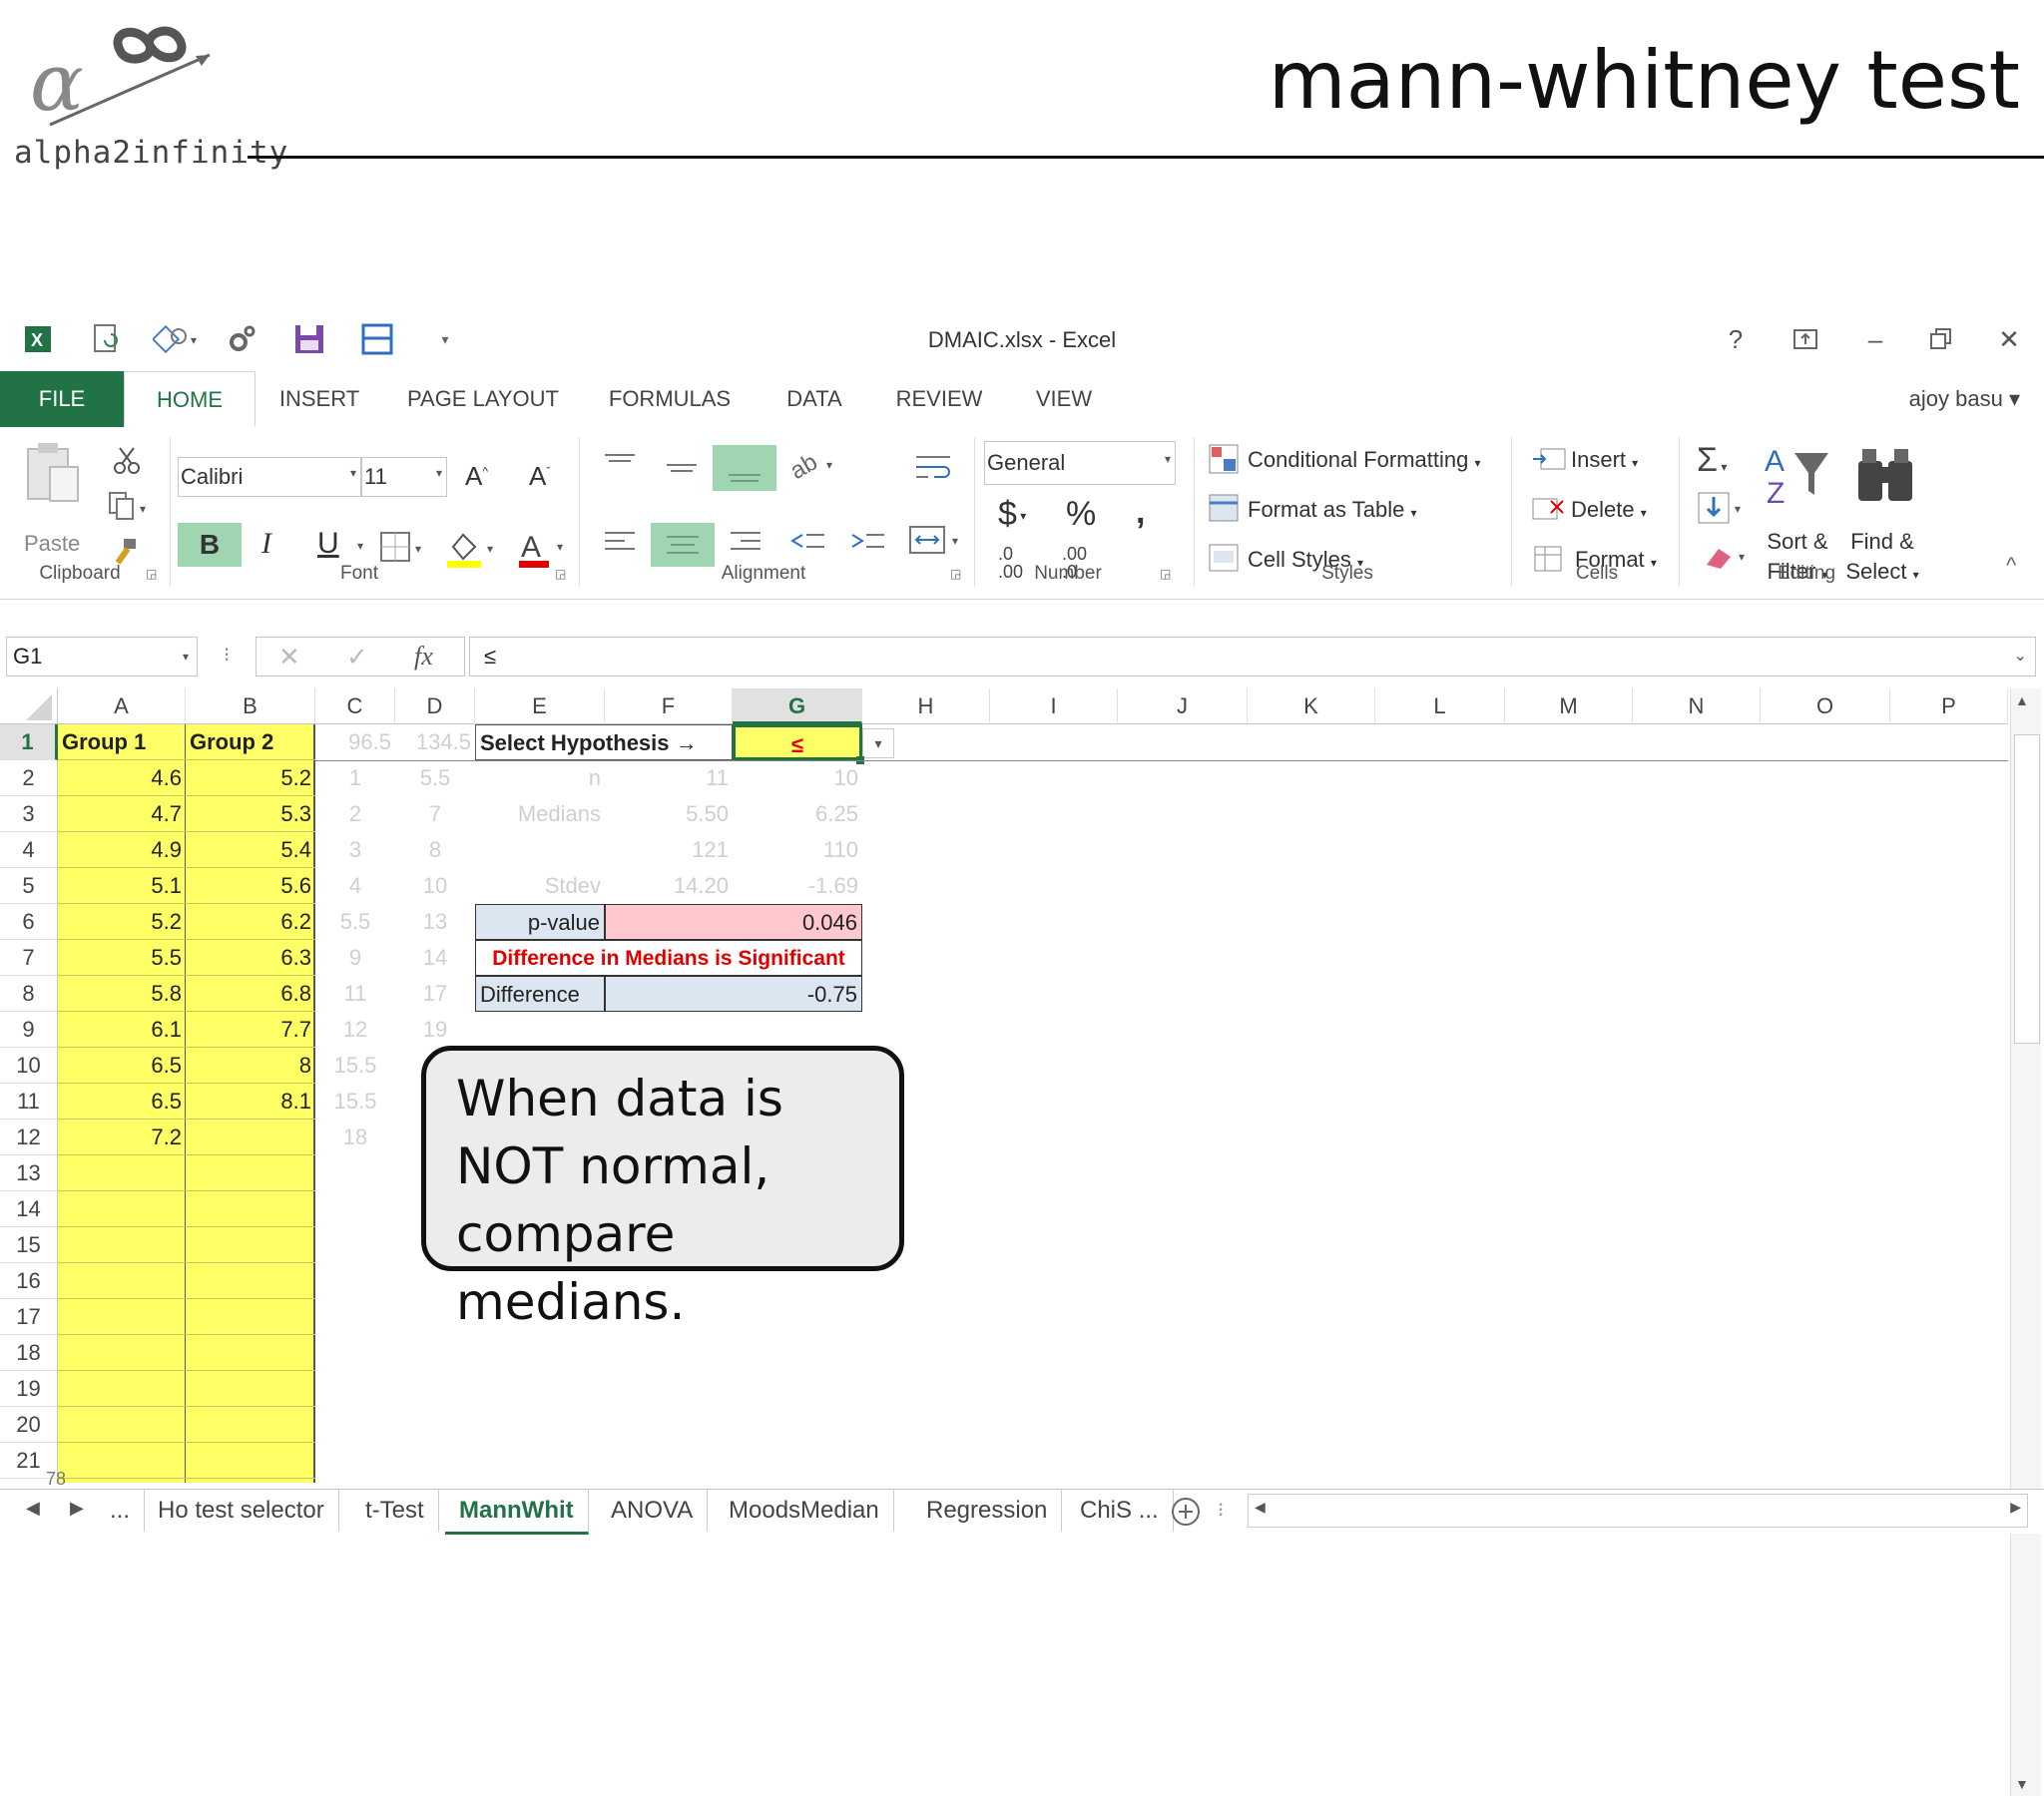  I want to click on row-header: 15, so click(29, 1245).